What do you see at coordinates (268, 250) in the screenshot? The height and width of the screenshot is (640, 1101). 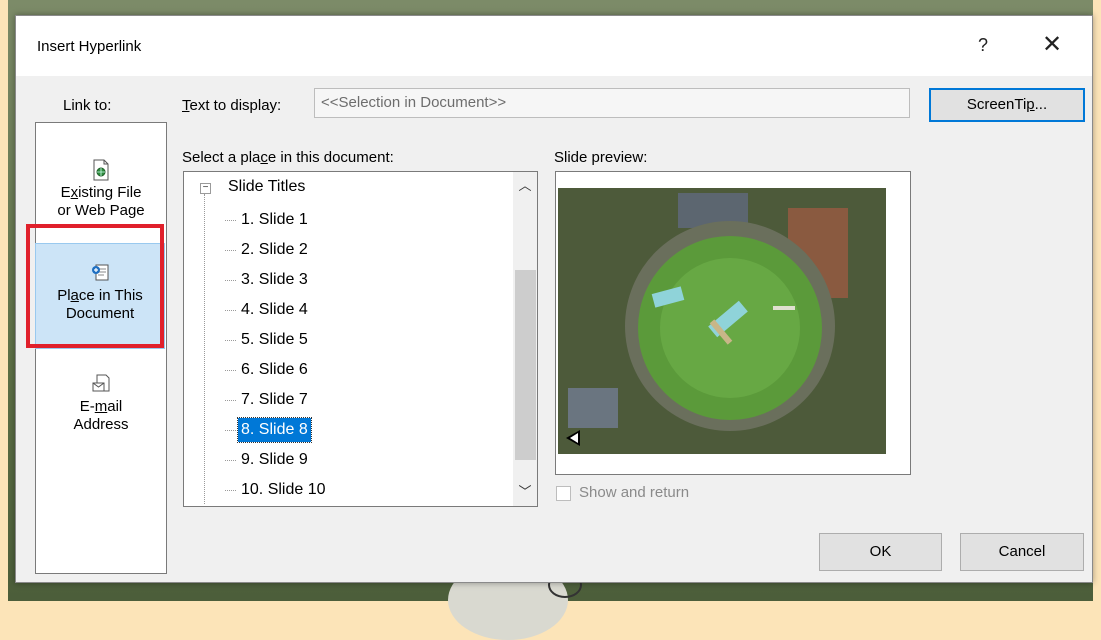 I see `tree-item-slide: 2. Slide 2` at bounding box center [268, 250].